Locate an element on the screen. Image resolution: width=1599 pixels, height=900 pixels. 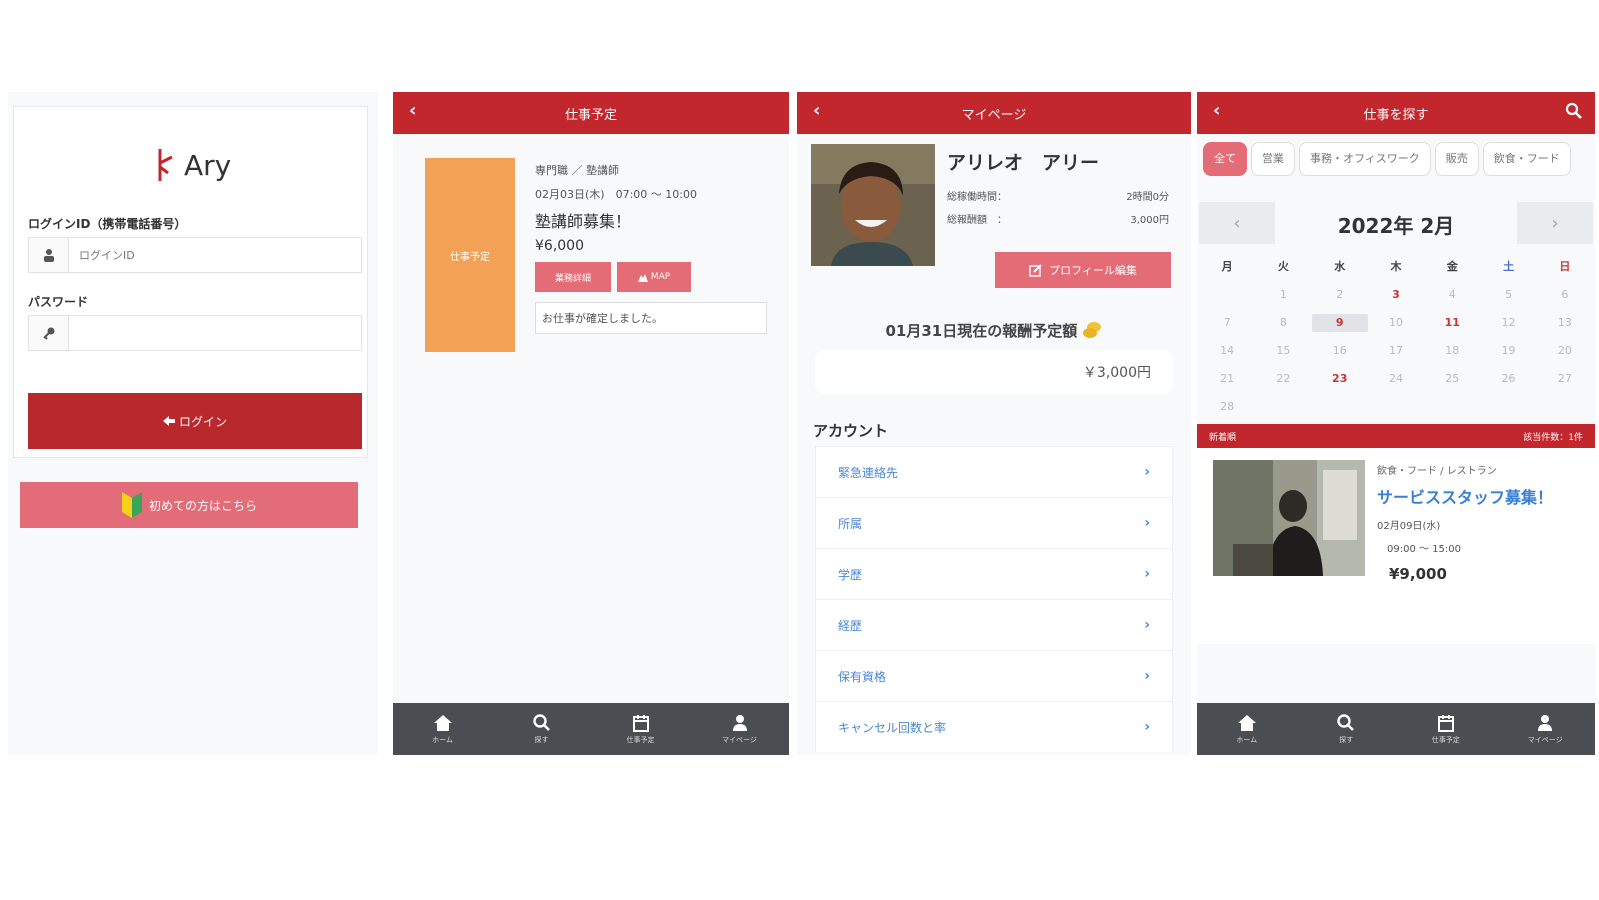
account-item-label: 経歴 is located at coordinates (850, 625).